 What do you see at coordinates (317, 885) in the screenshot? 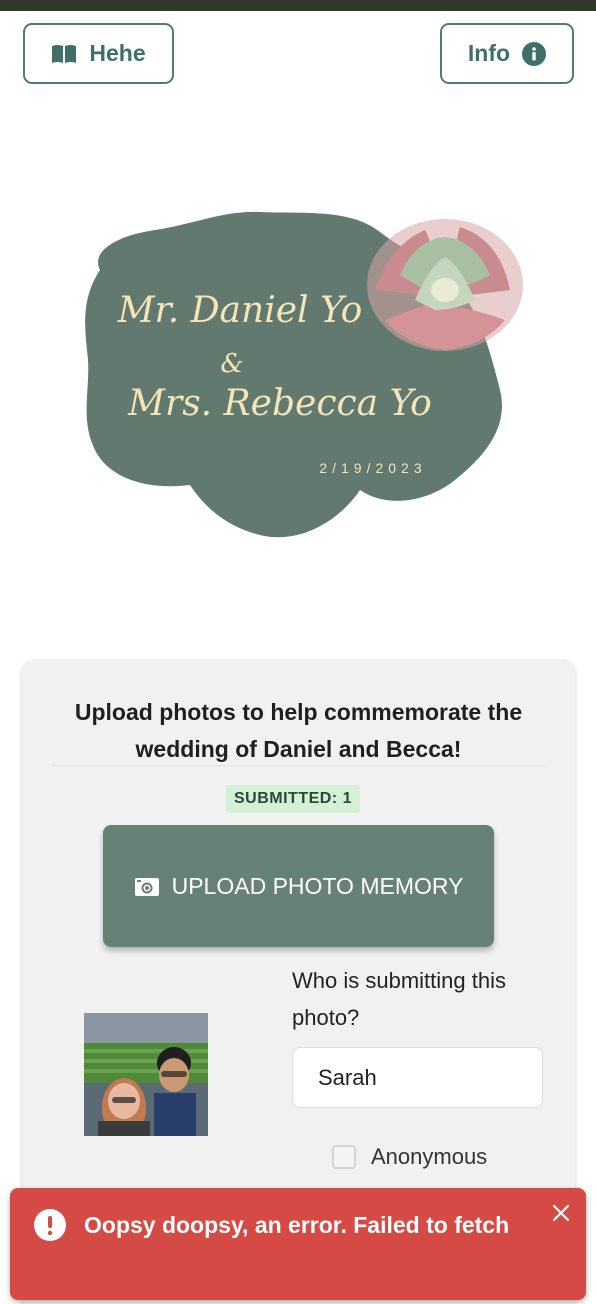
I see `upload-photo-button-label: UPLOAD PHOTO MEMORY` at bounding box center [317, 885].